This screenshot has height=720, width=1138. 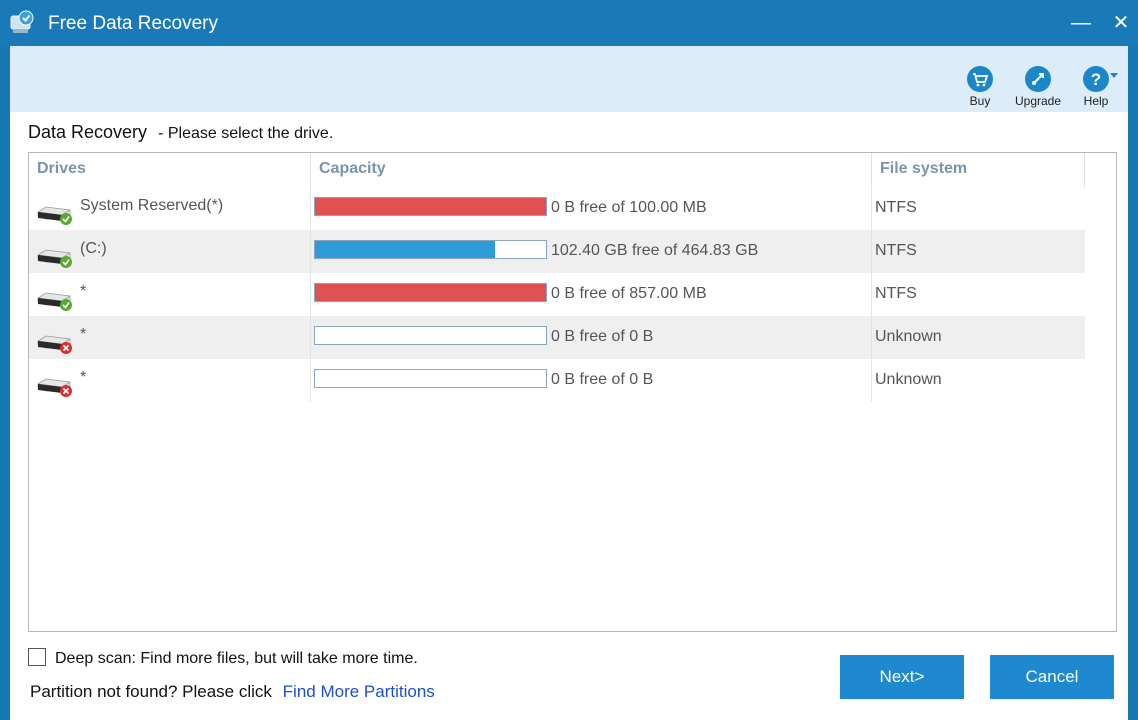 What do you see at coordinates (902, 677) in the screenshot?
I see `next-button: Next>` at bounding box center [902, 677].